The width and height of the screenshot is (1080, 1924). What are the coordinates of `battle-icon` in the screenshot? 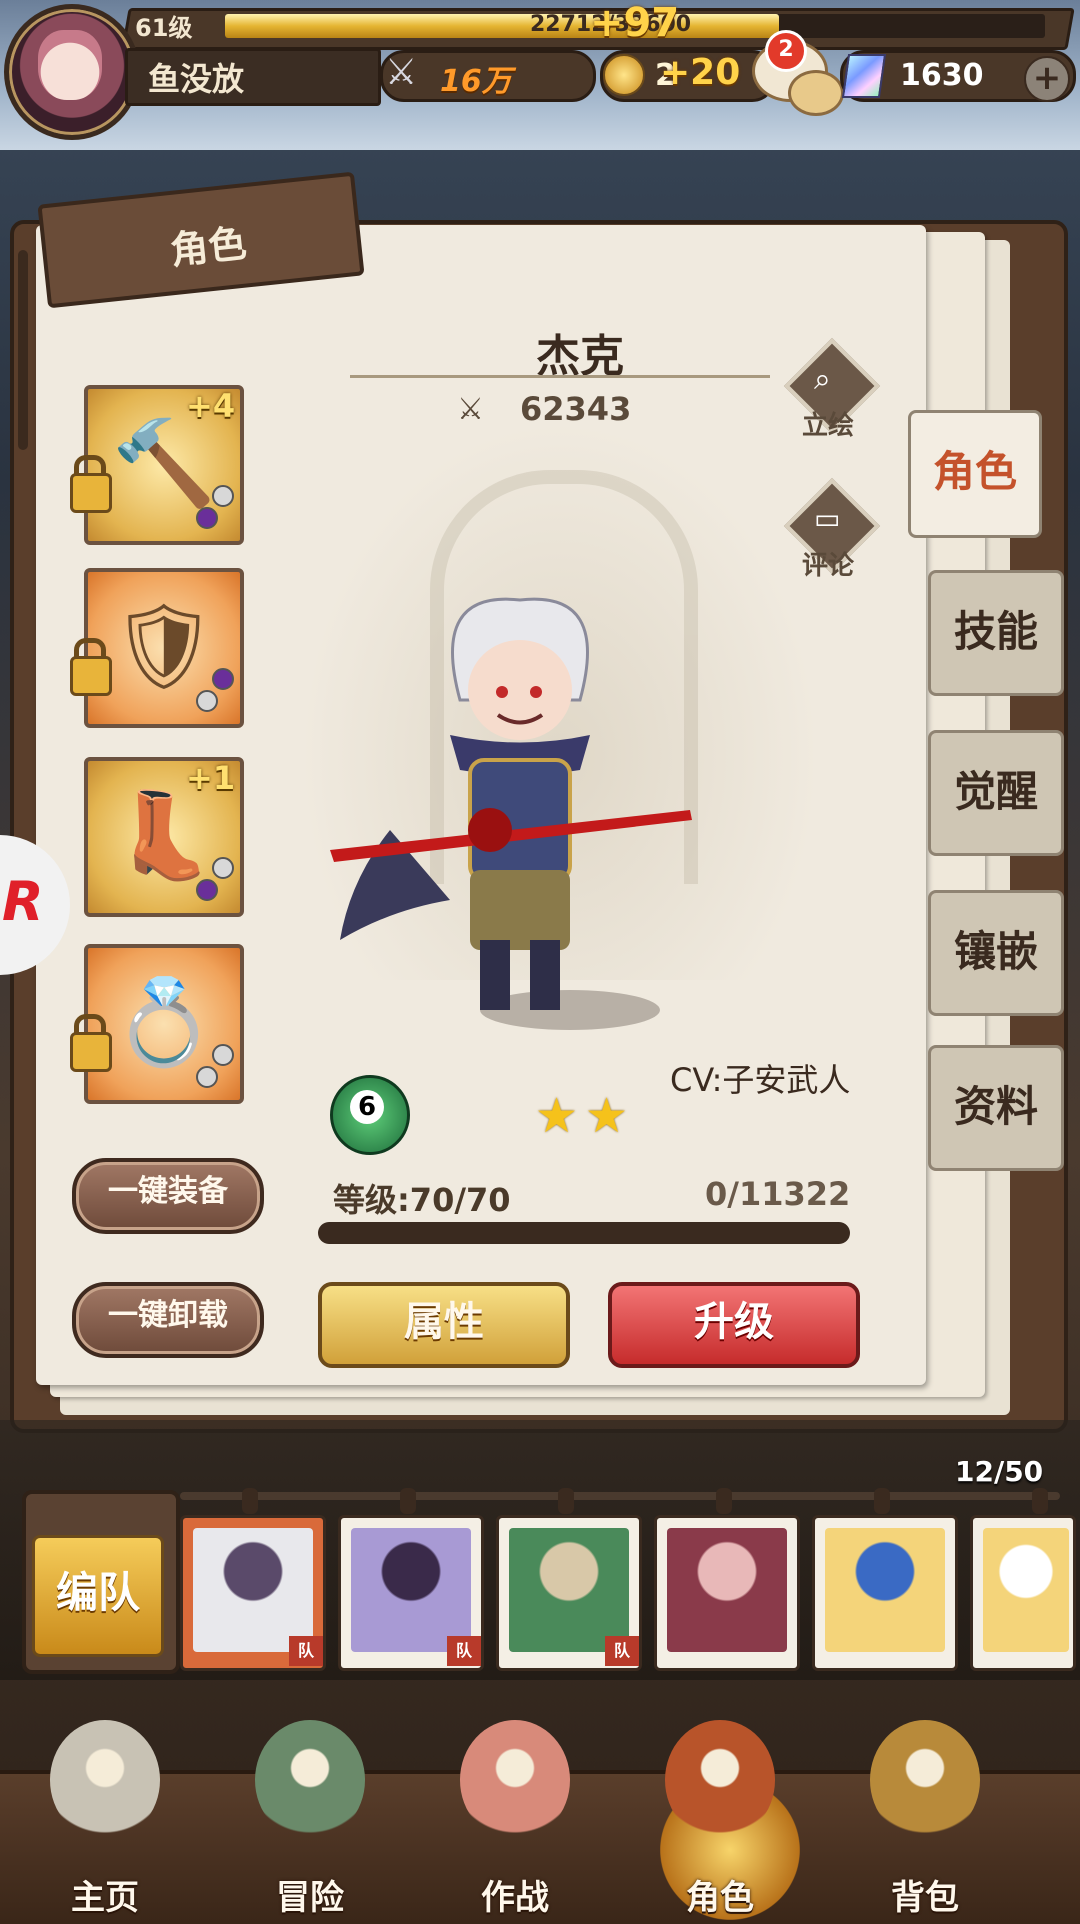 It's located at (515, 1780).